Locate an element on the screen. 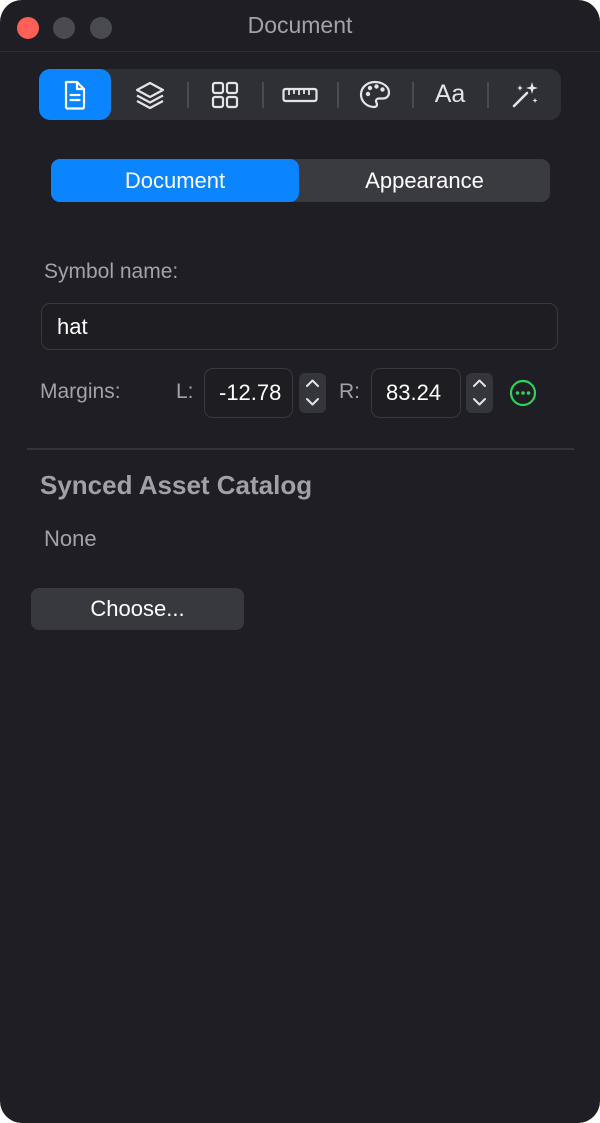 This screenshot has height=1123, width=600. document-appearance-segmented-control: Document Appearance is located at coordinates (300, 180).